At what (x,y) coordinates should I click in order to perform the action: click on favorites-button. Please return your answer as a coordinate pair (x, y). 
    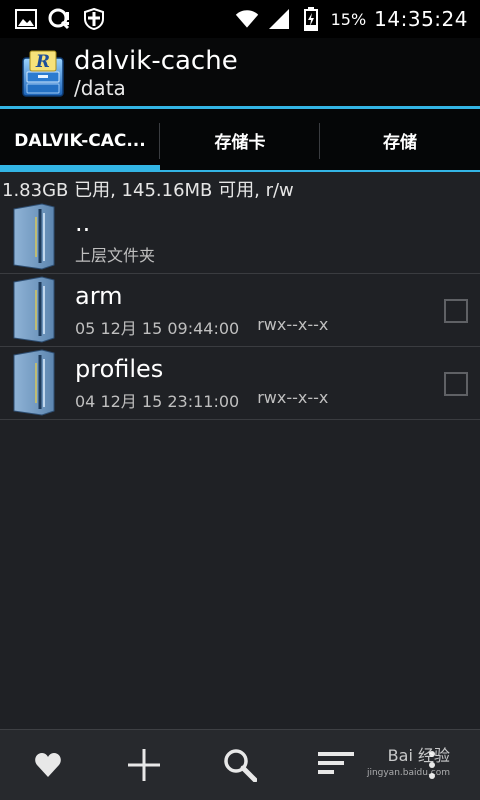
    Looking at the image, I should click on (48, 765).